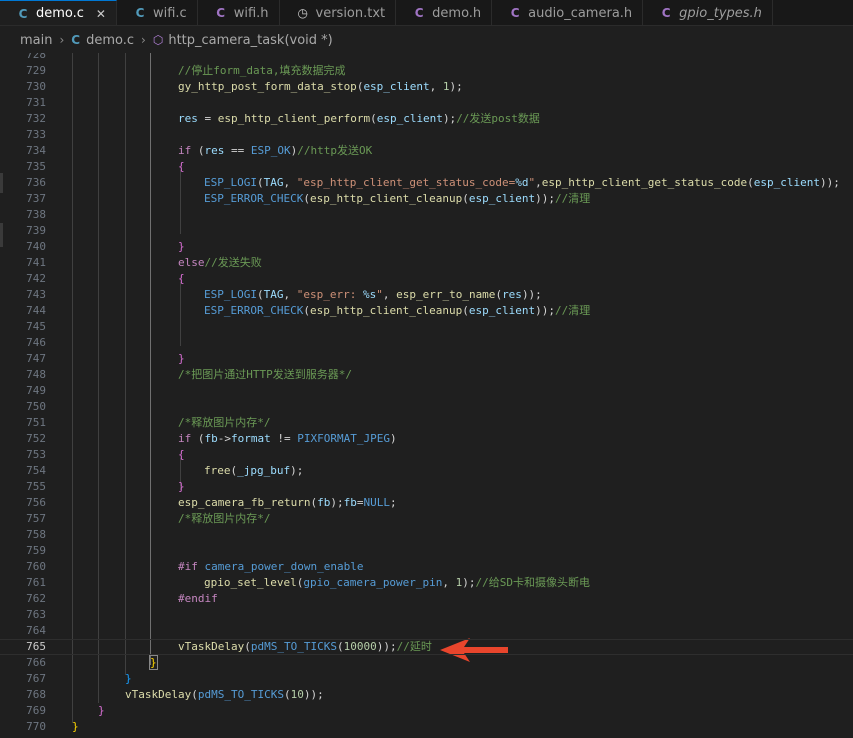  What do you see at coordinates (426, 455) in the screenshot?
I see `code-line: 753 {` at bounding box center [426, 455].